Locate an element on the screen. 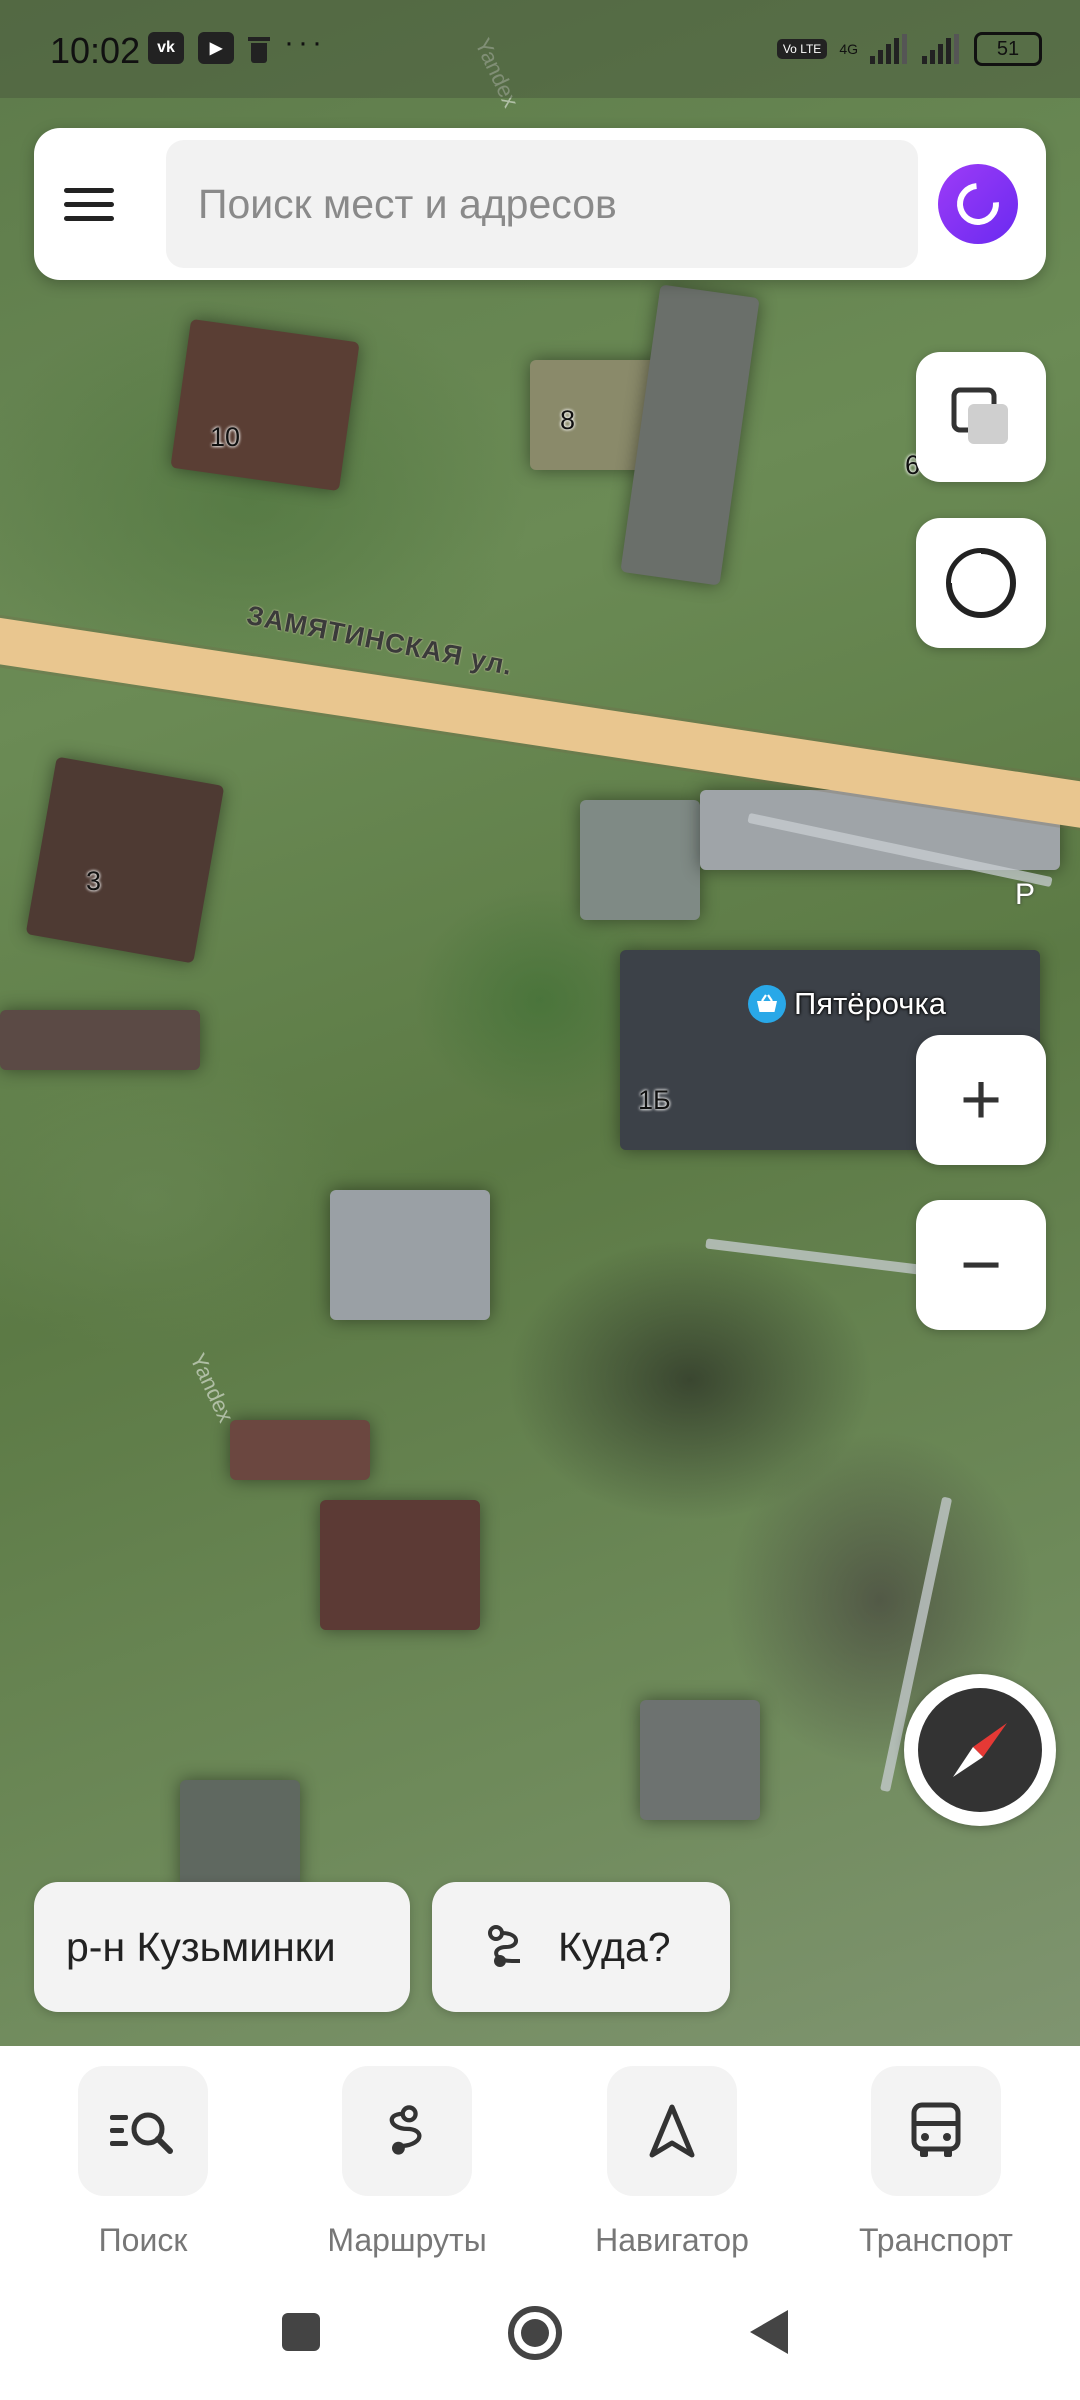 Image resolution: width=1080 pixels, height=2400 pixels. tab-navigator: Навигатор is located at coordinates (672, 2162).